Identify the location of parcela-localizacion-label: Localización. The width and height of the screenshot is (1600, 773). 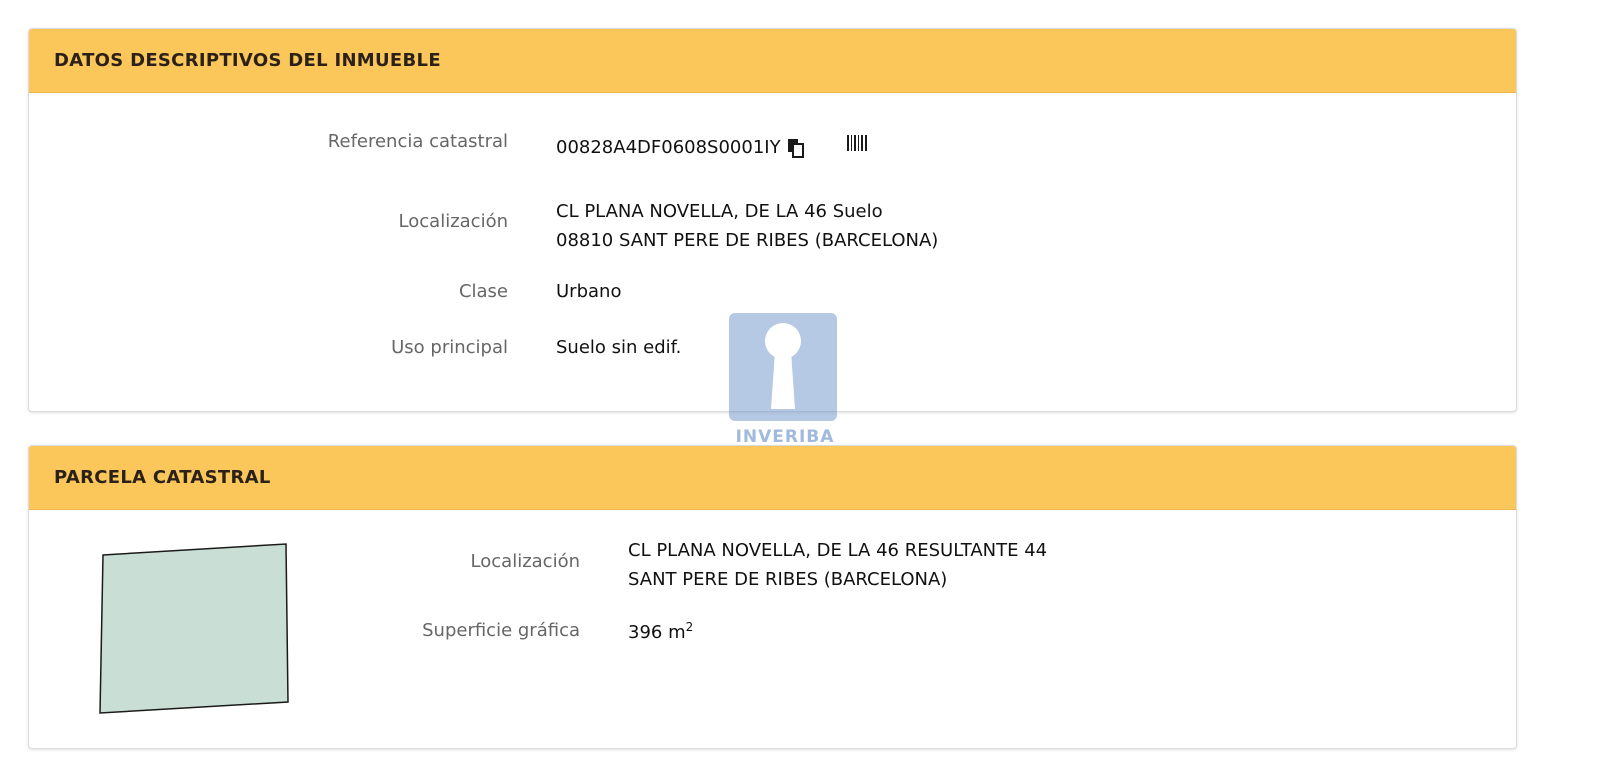
(525, 561).